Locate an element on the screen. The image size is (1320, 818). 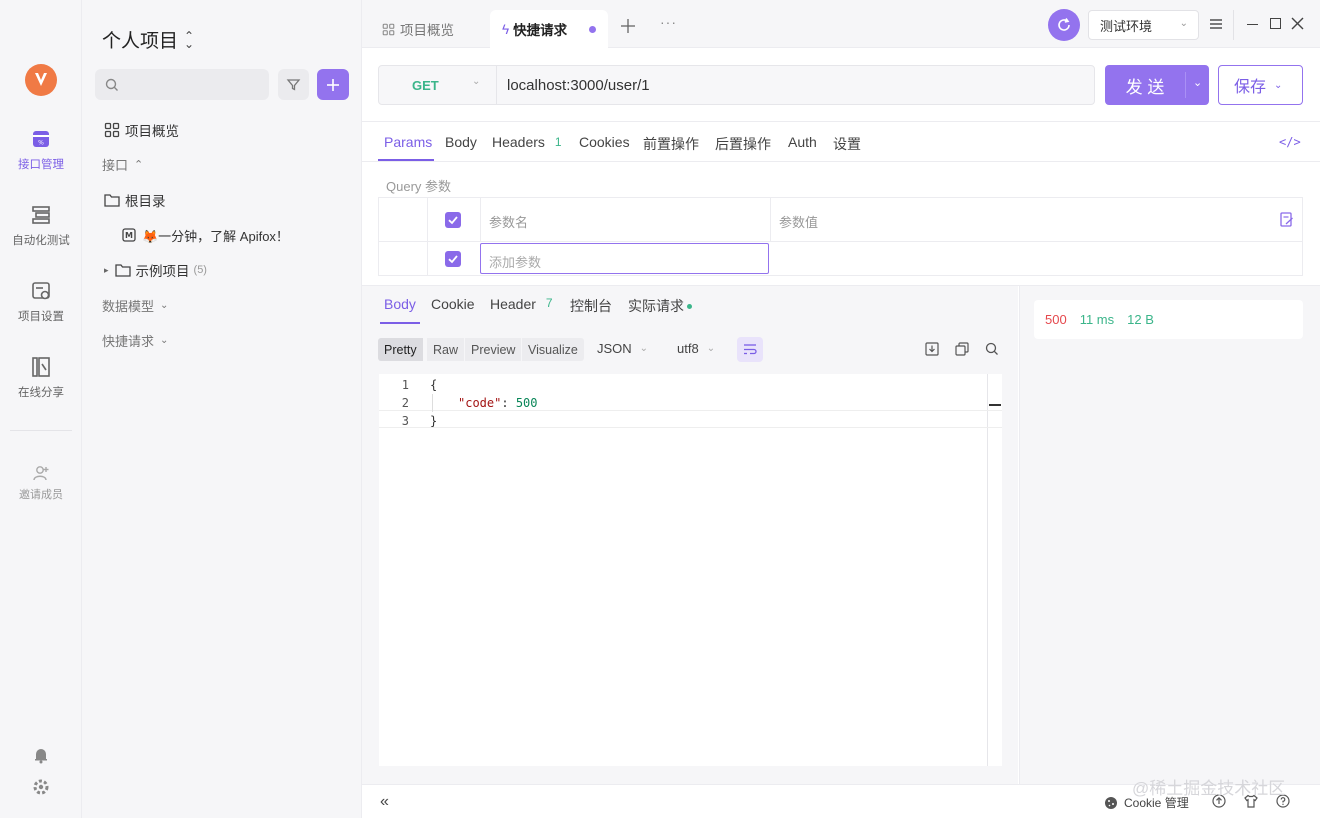
tab-params: Params is located at coordinates (408, 142).